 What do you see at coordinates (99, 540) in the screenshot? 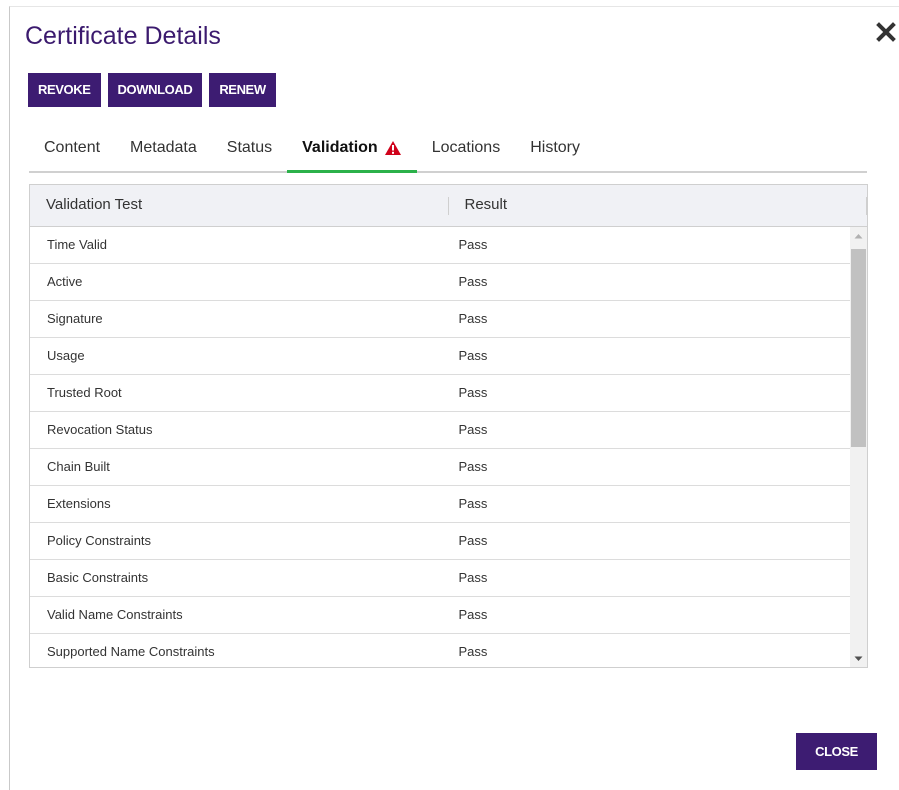
I see `cell-test: Policy Constraints` at bounding box center [99, 540].